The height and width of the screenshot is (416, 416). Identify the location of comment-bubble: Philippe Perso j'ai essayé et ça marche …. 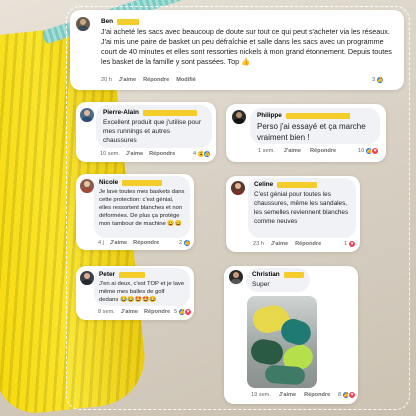
(315, 126).